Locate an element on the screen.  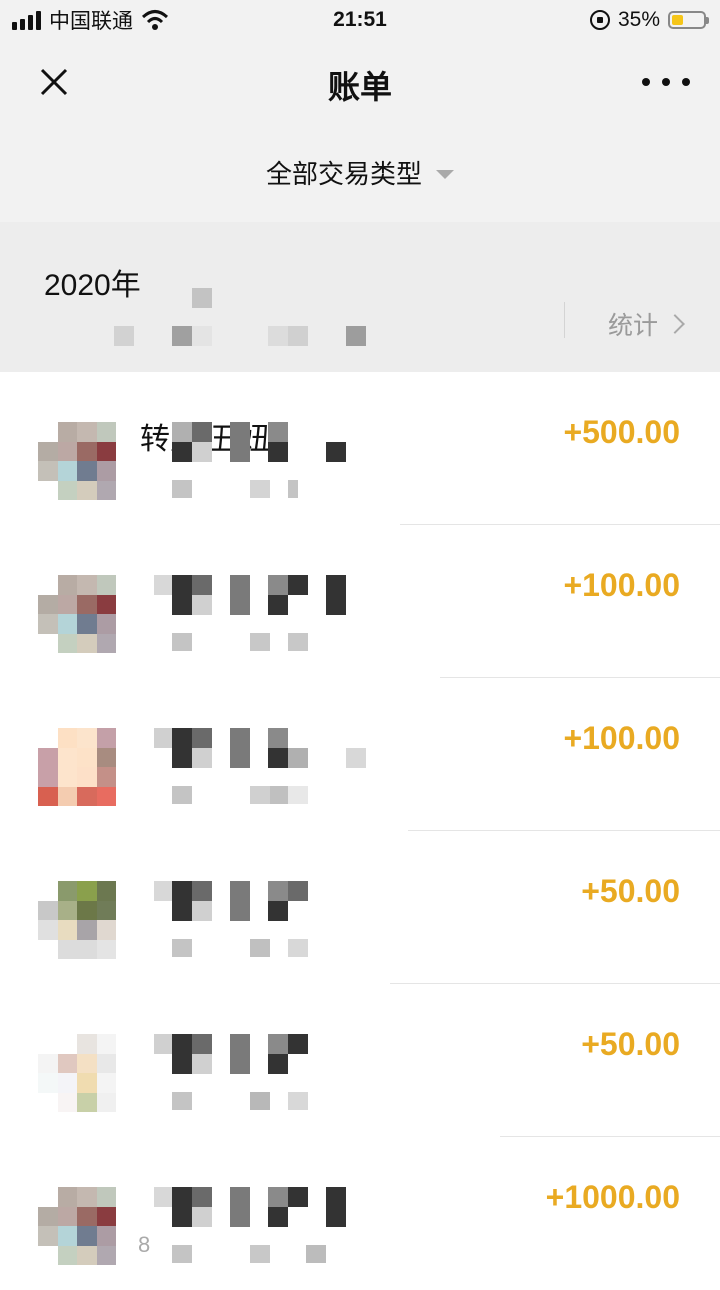
filter-bar: 全部交易类型 is located at coordinates (360, 173).